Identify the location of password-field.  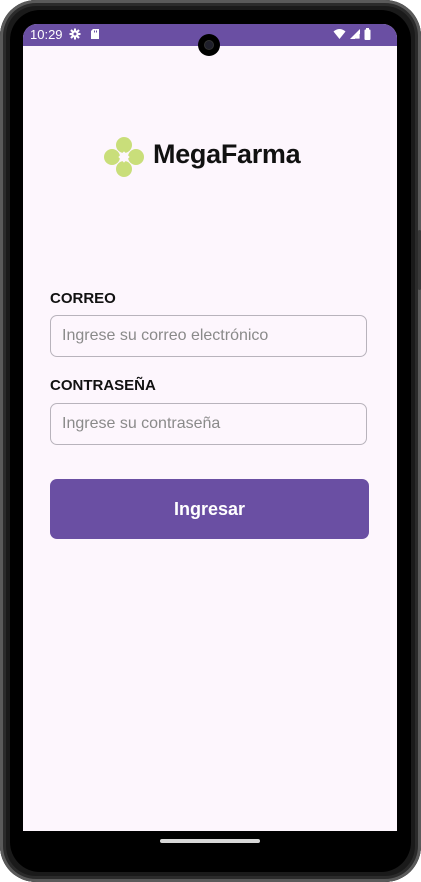
(208, 424).